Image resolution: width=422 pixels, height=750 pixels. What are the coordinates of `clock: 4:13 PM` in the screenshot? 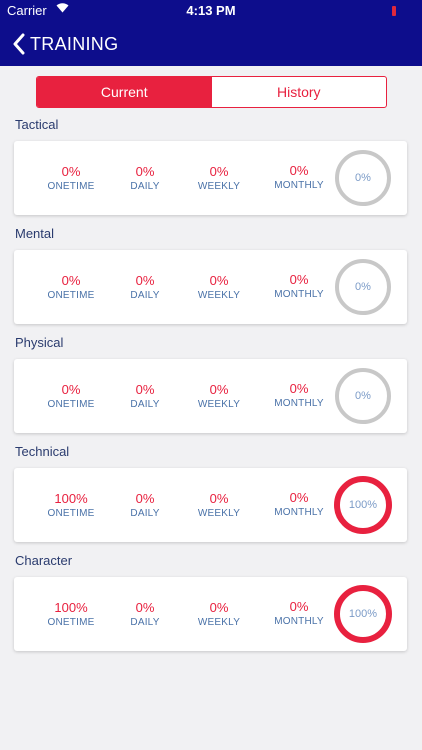 It's located at (211, 10).